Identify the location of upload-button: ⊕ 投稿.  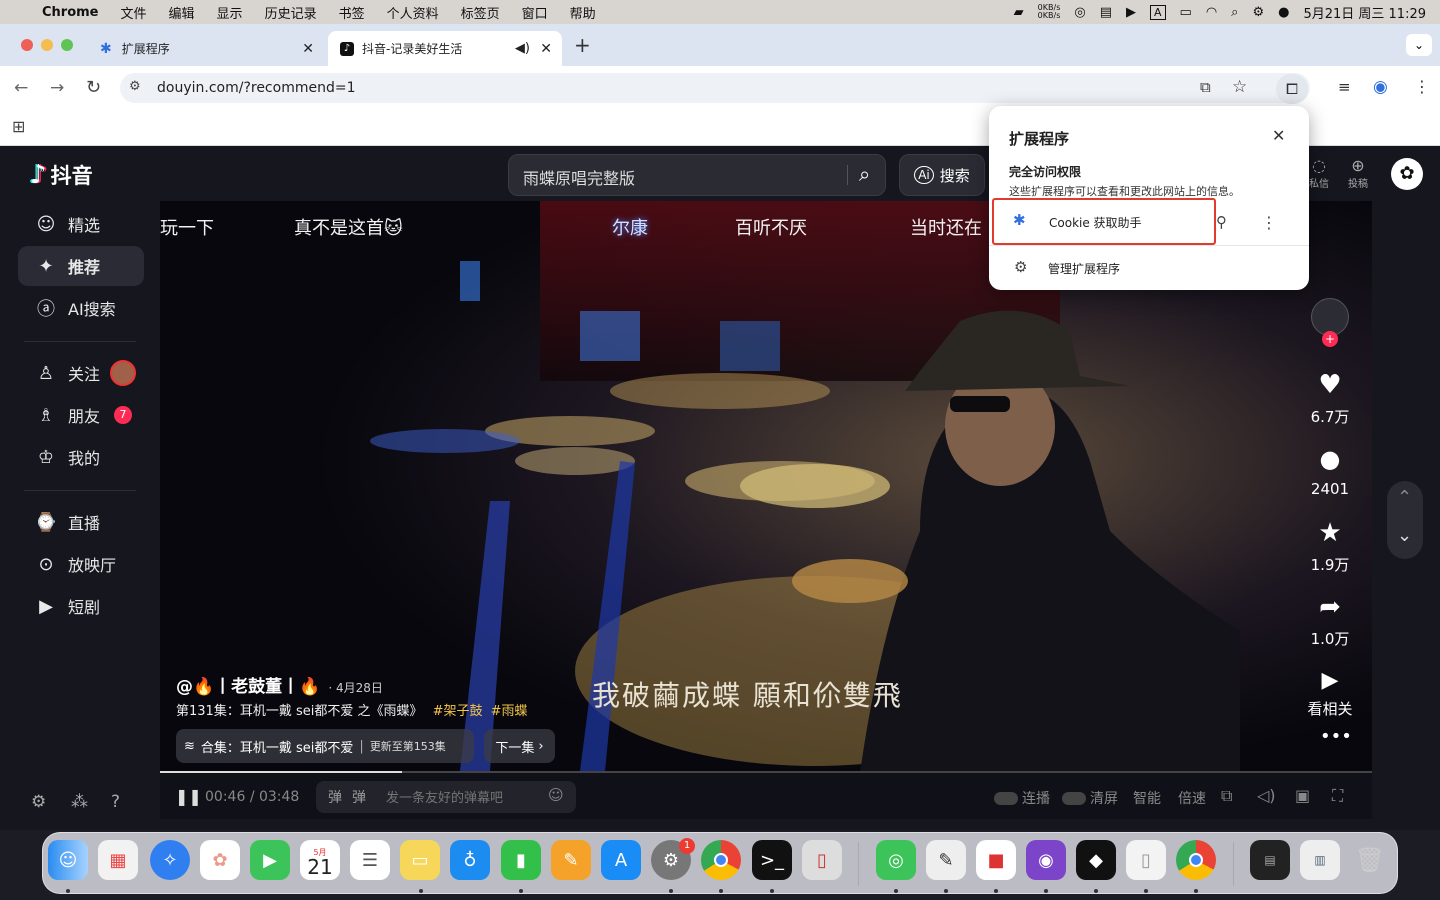
(1358, 173).